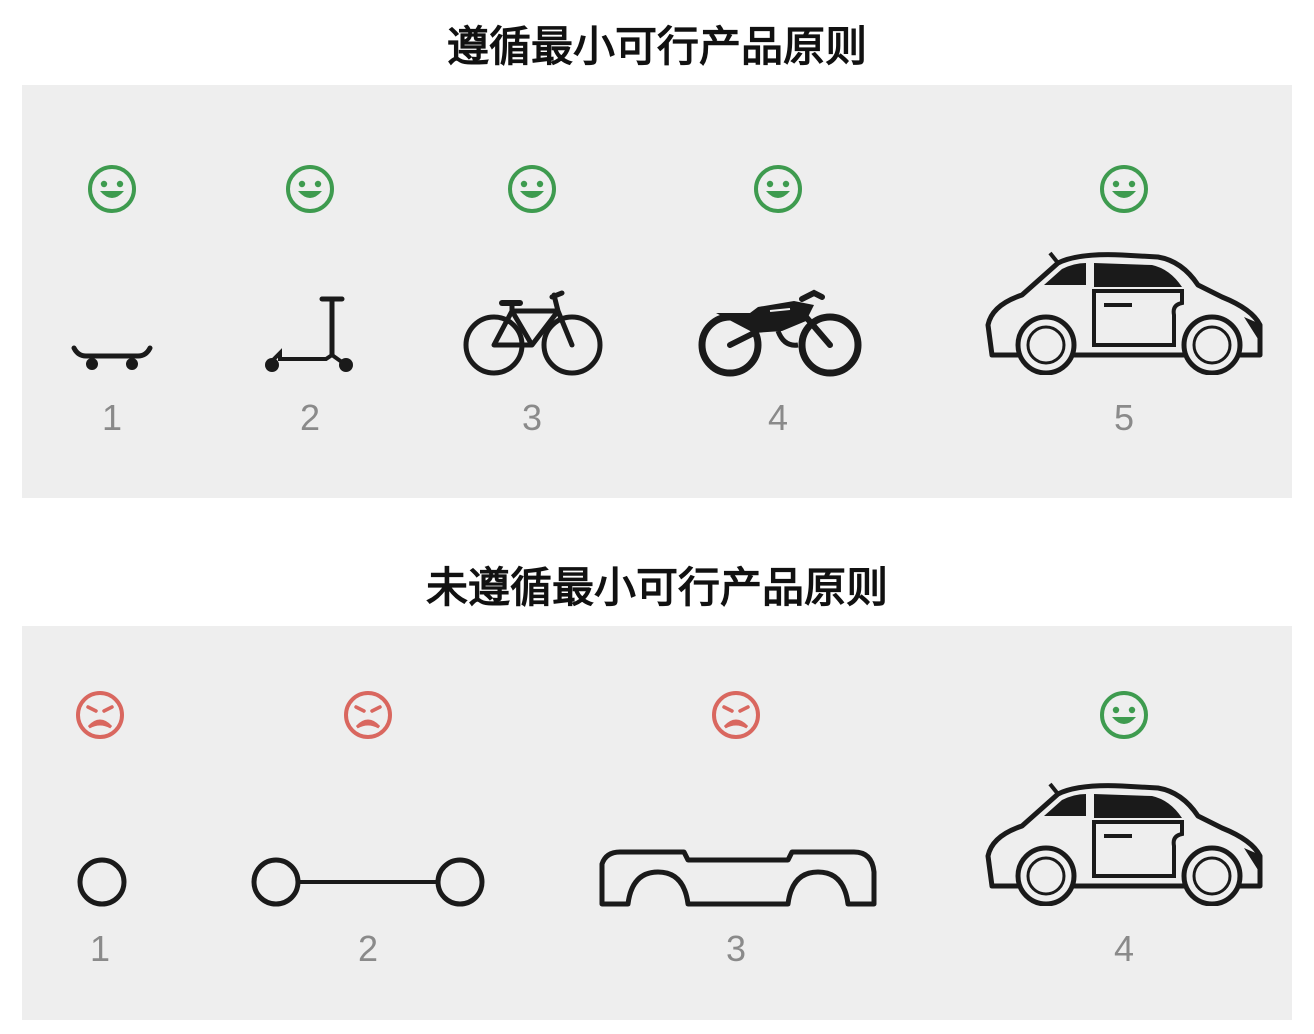 The width and height of the screenshot is (1314, 1034). What do you see at coordinates (780, 333) in the screenshot?
I see `motorcycle-icon` at bounding box center [780, 333].